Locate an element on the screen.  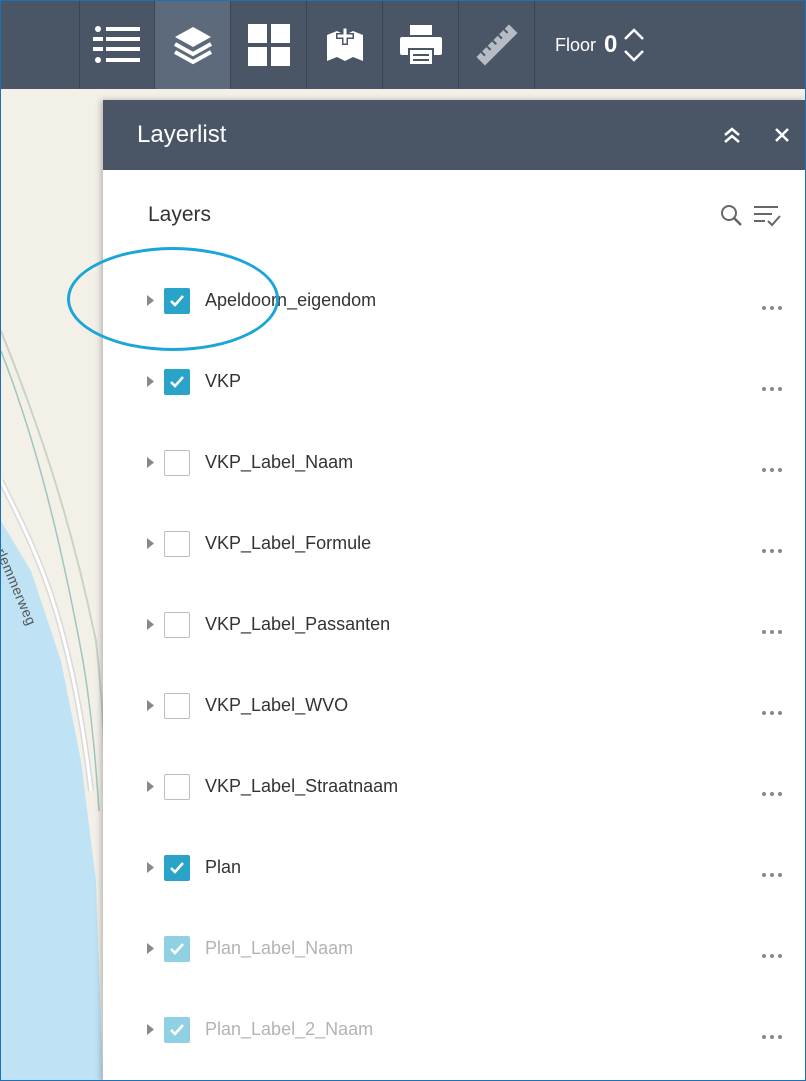
floor-value: 0 is located at coordinates (611, 44).